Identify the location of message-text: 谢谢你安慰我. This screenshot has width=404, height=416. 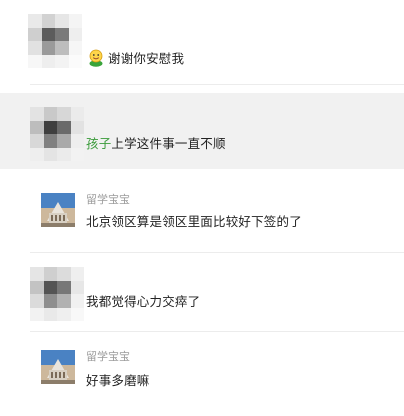
(136, 57).